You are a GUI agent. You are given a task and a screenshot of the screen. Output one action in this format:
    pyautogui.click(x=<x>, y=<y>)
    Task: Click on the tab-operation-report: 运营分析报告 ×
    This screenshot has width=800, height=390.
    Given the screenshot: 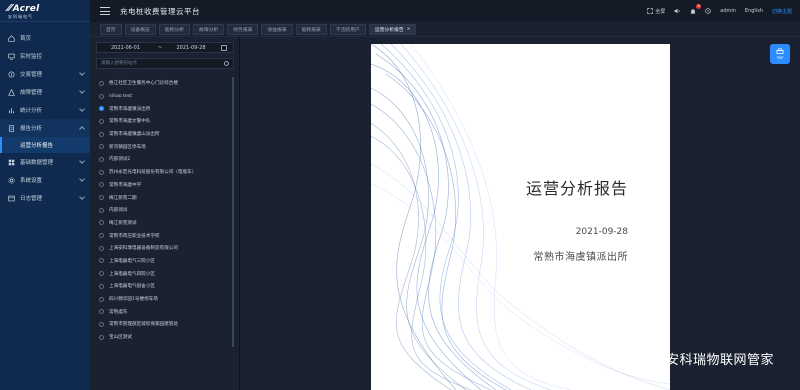 What is the action you would take?
    pyautogui.click(x=392, y=29)
    